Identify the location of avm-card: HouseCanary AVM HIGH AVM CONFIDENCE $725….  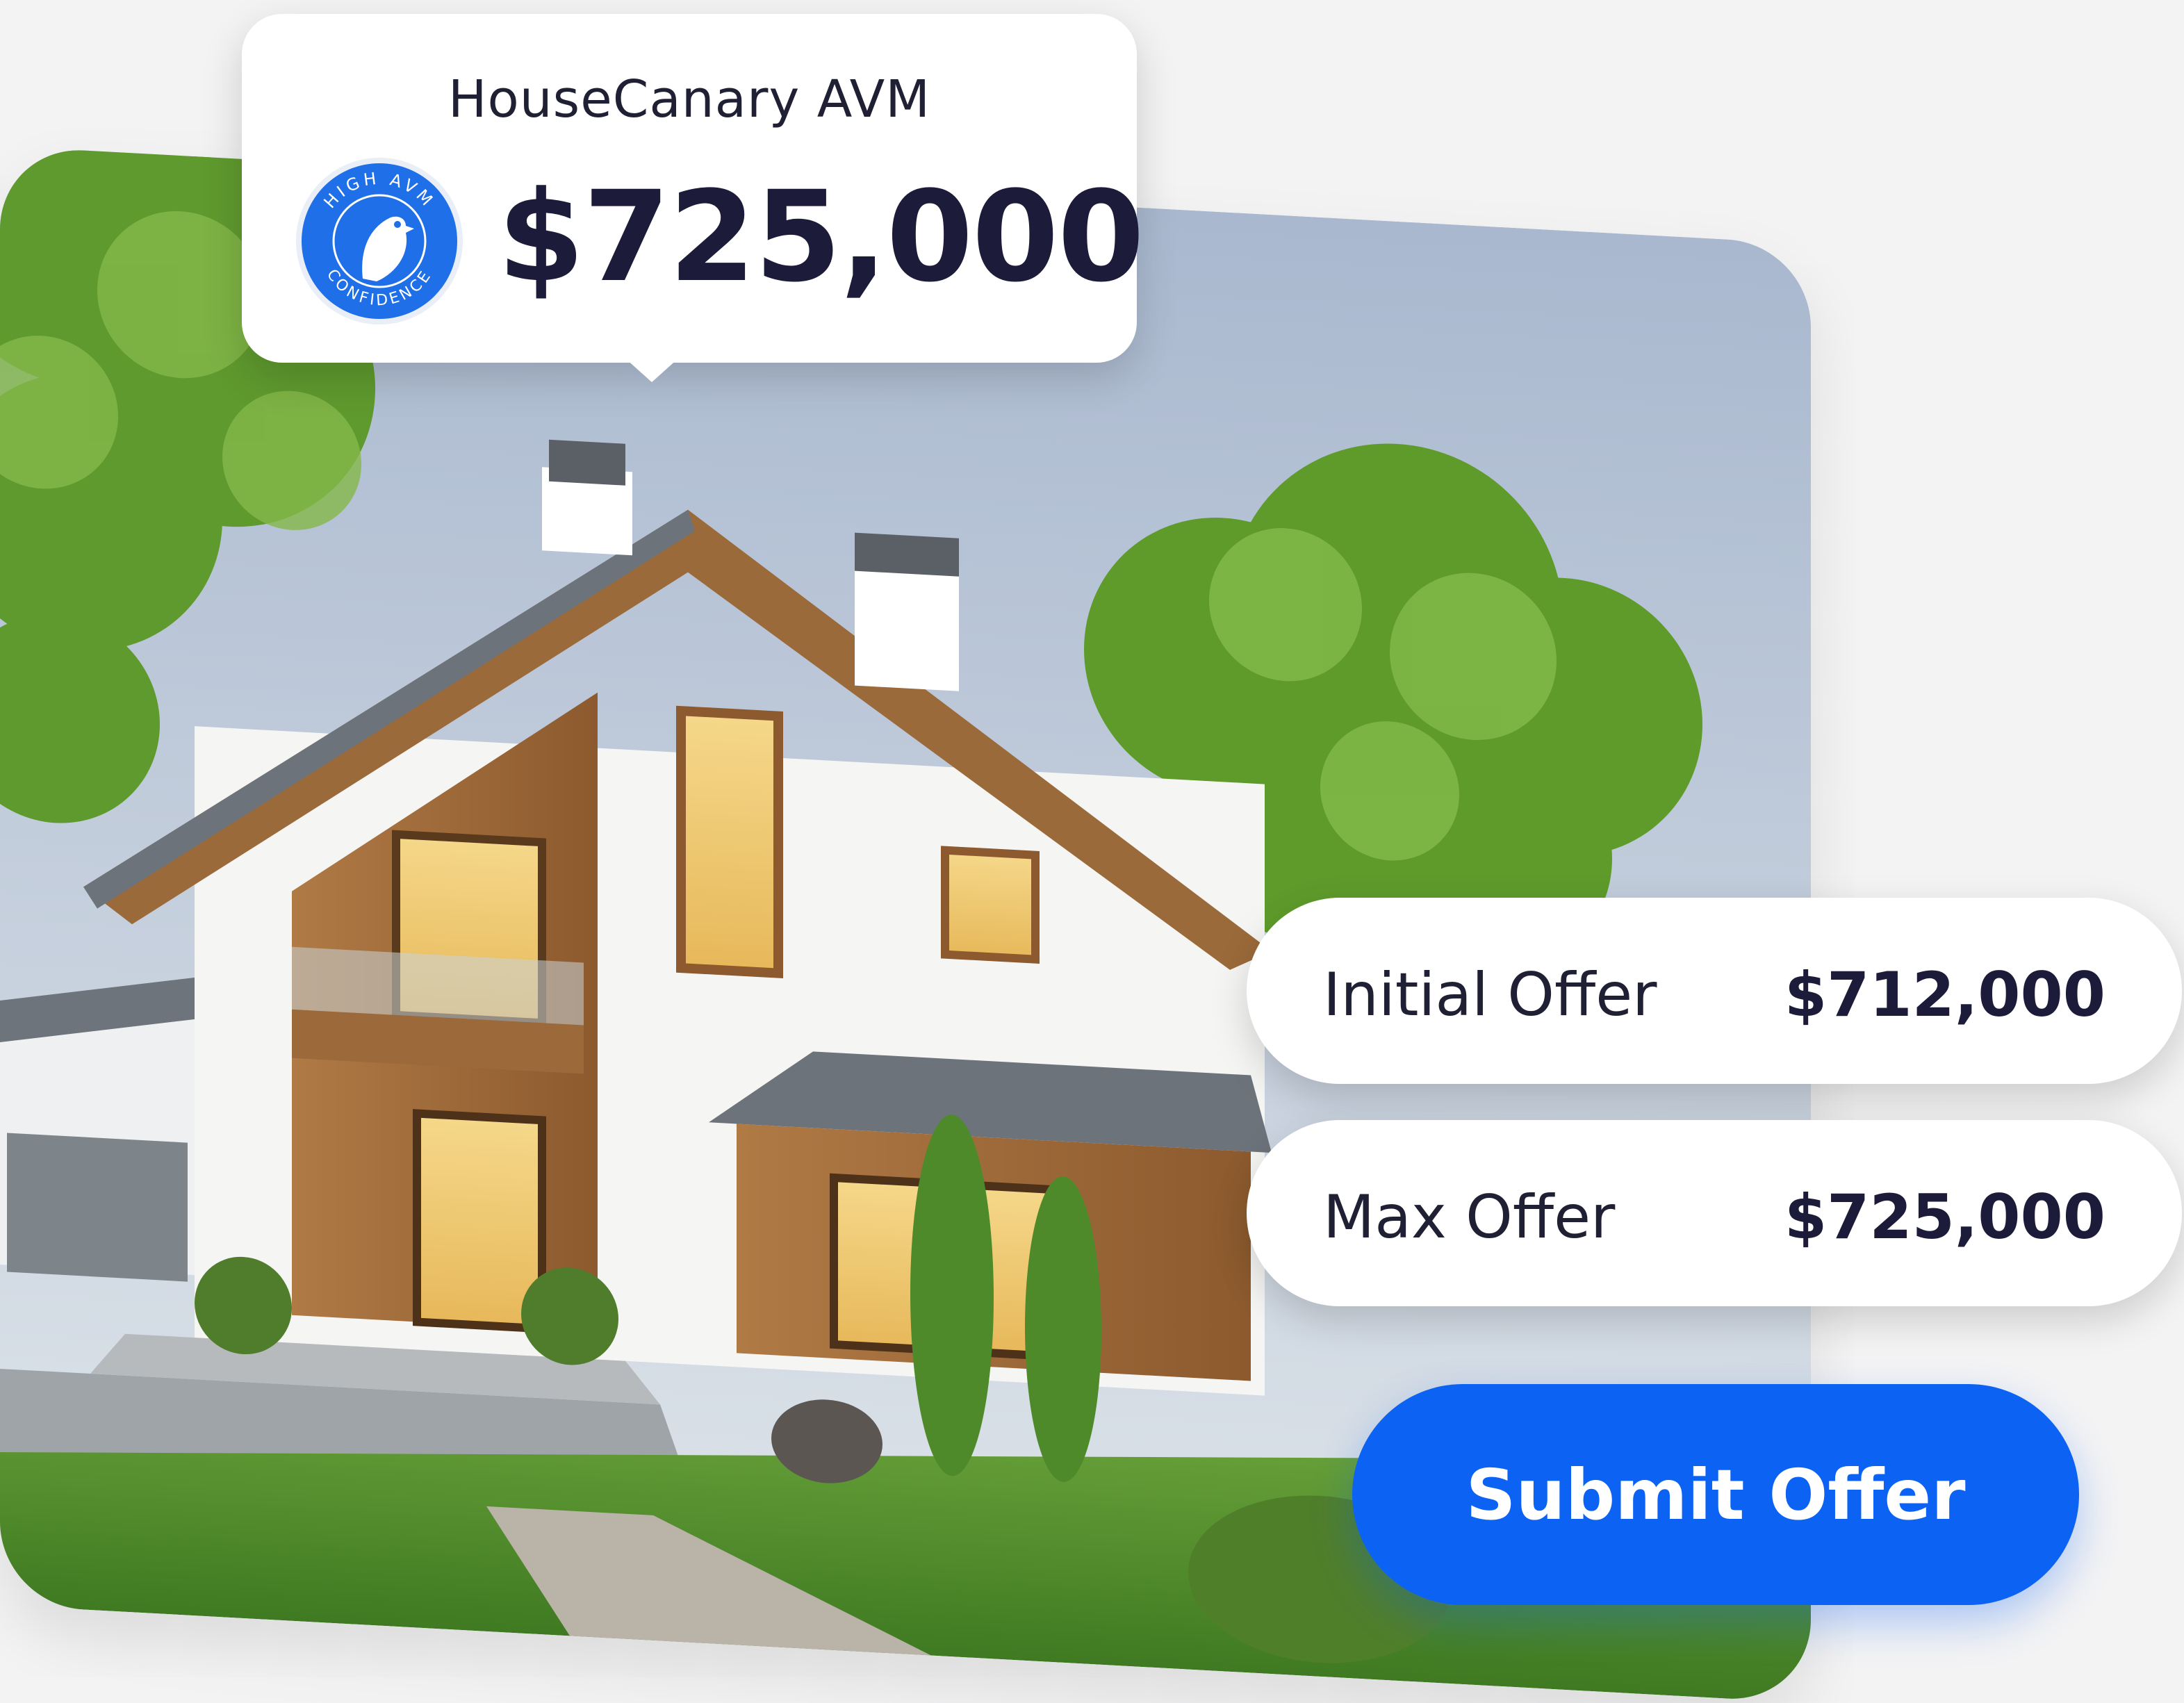
(693, 188).